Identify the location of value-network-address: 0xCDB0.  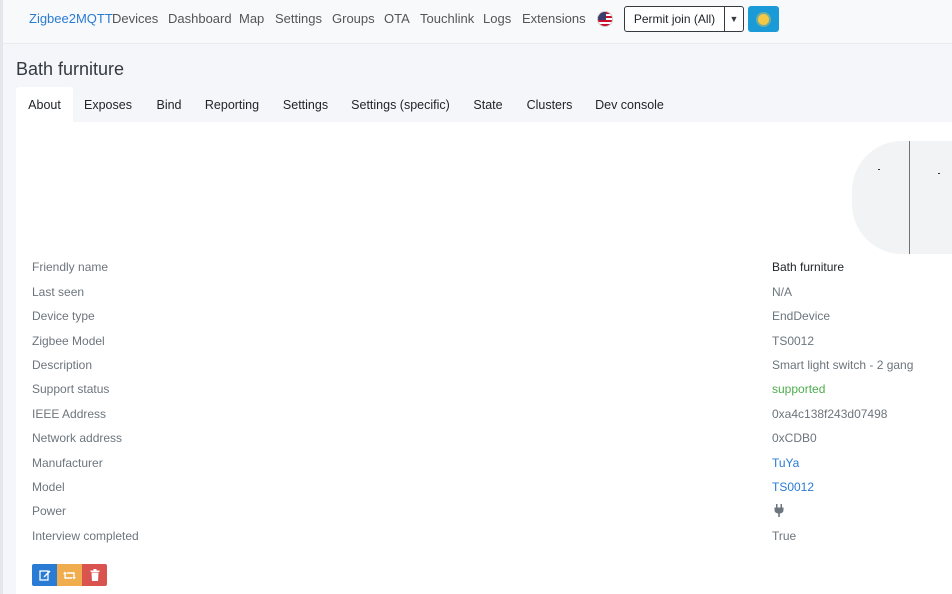
(794, 438).